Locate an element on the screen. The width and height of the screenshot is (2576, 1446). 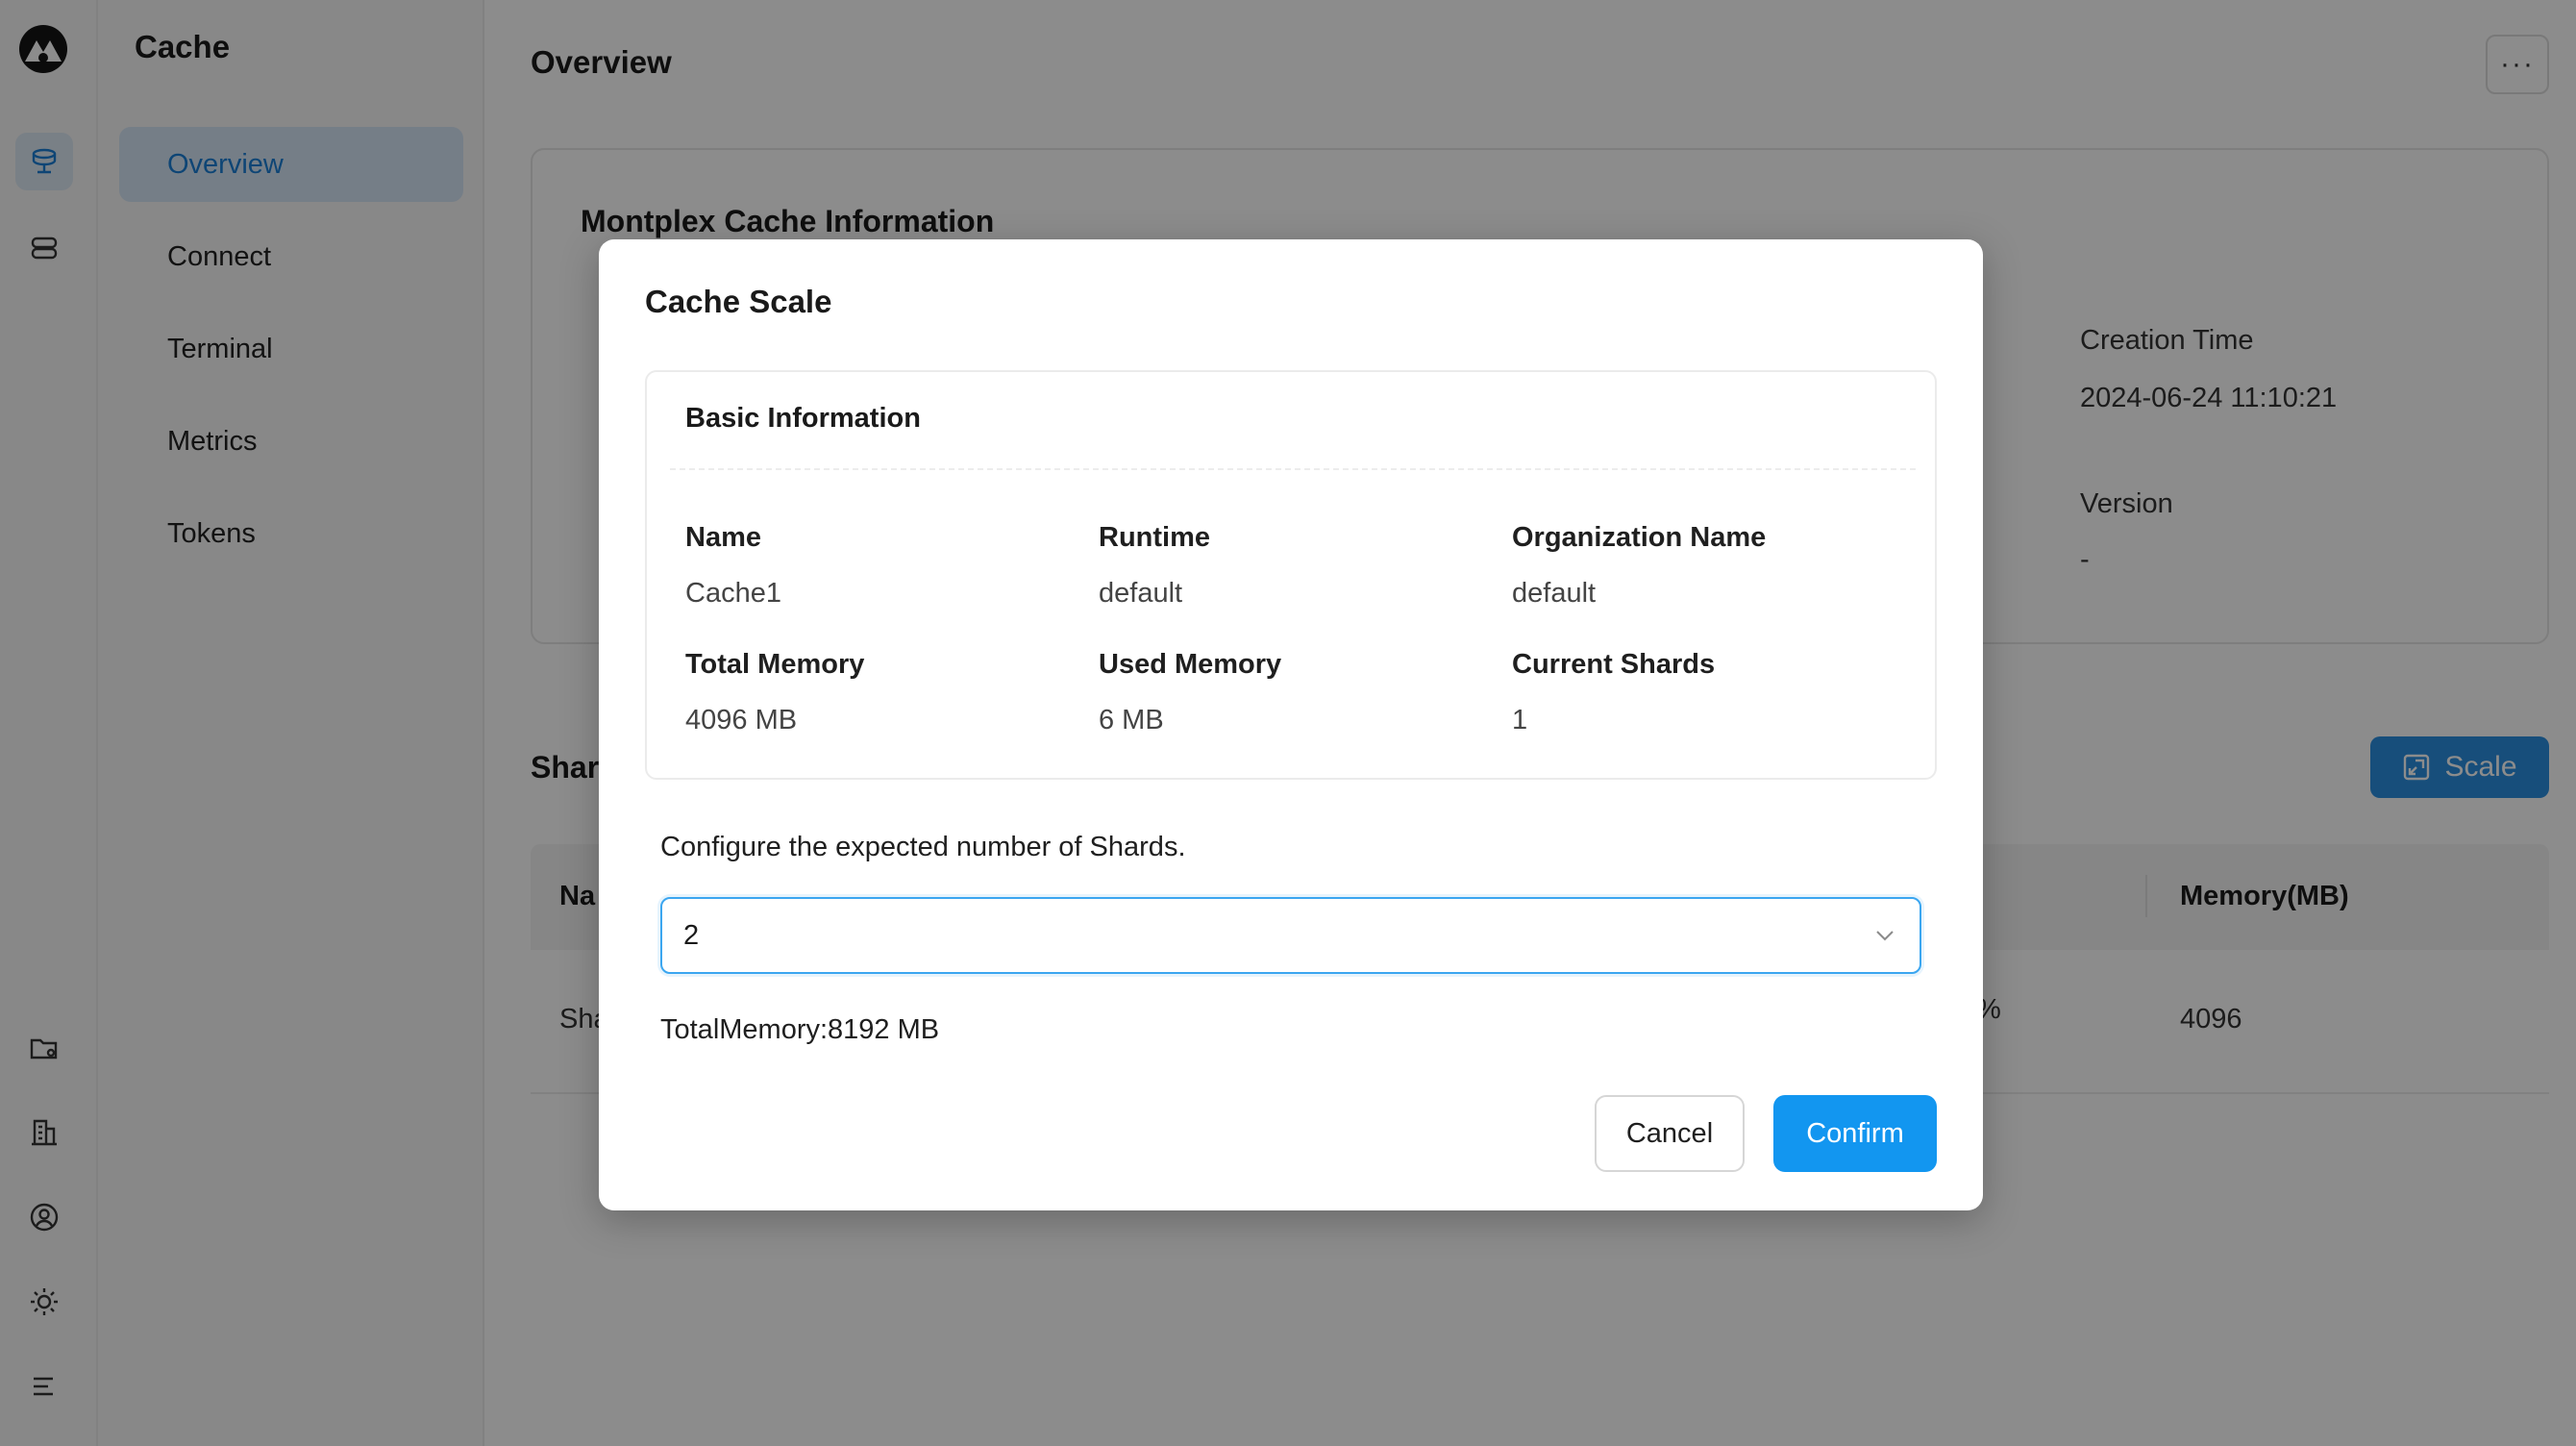
organization-name-label: Organization Name is located at coordinates (1640, 537).